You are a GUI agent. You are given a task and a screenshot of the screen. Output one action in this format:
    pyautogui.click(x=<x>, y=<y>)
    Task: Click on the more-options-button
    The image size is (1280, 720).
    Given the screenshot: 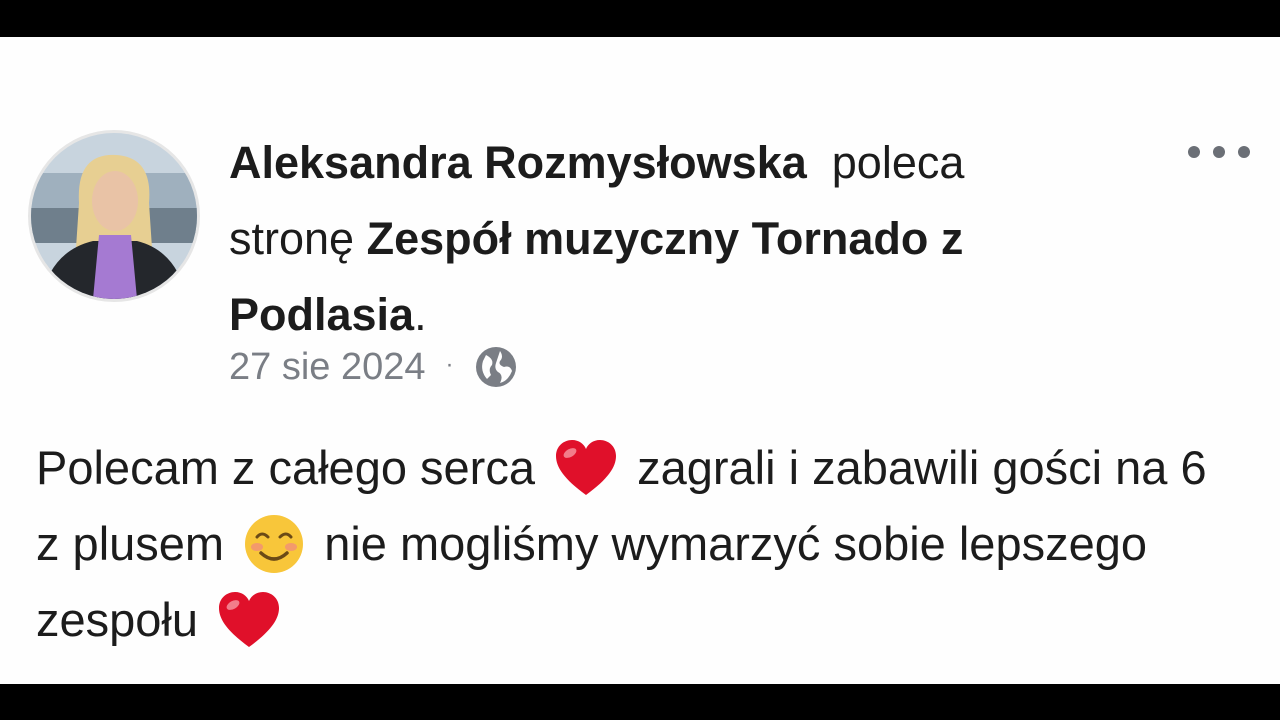 What is the action you would take?
    pyautogui.click(x=1219, y=151)
    